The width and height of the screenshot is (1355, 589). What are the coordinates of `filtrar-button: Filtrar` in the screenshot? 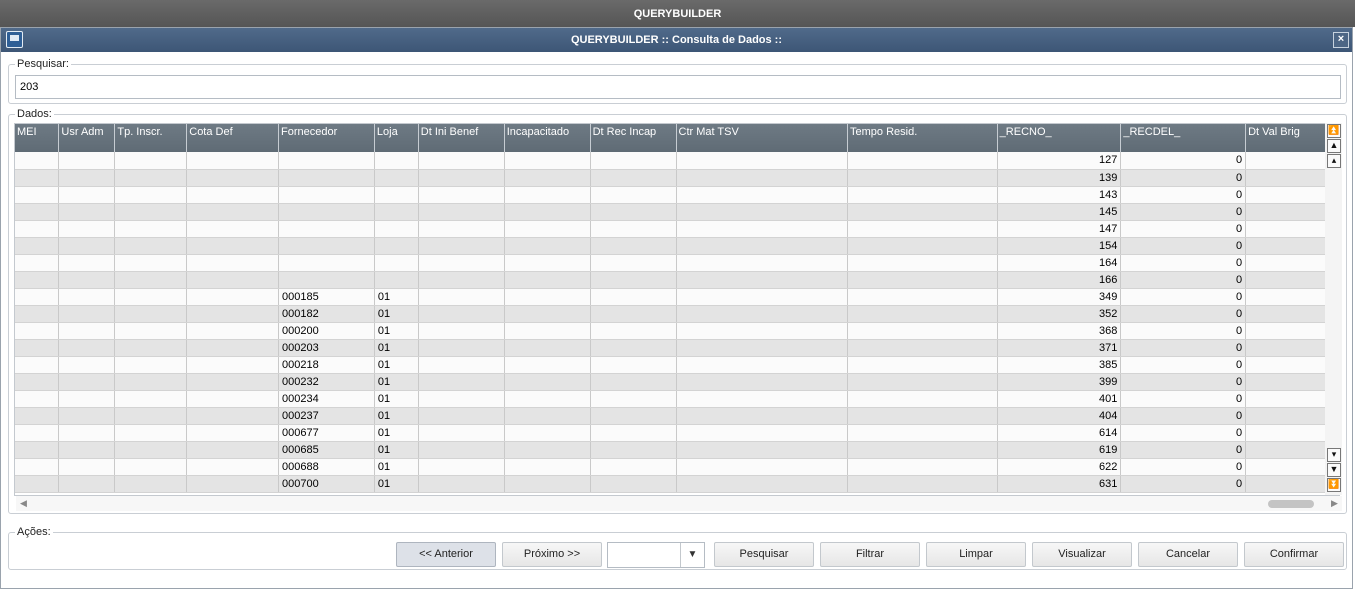 It's located at (870, 554).